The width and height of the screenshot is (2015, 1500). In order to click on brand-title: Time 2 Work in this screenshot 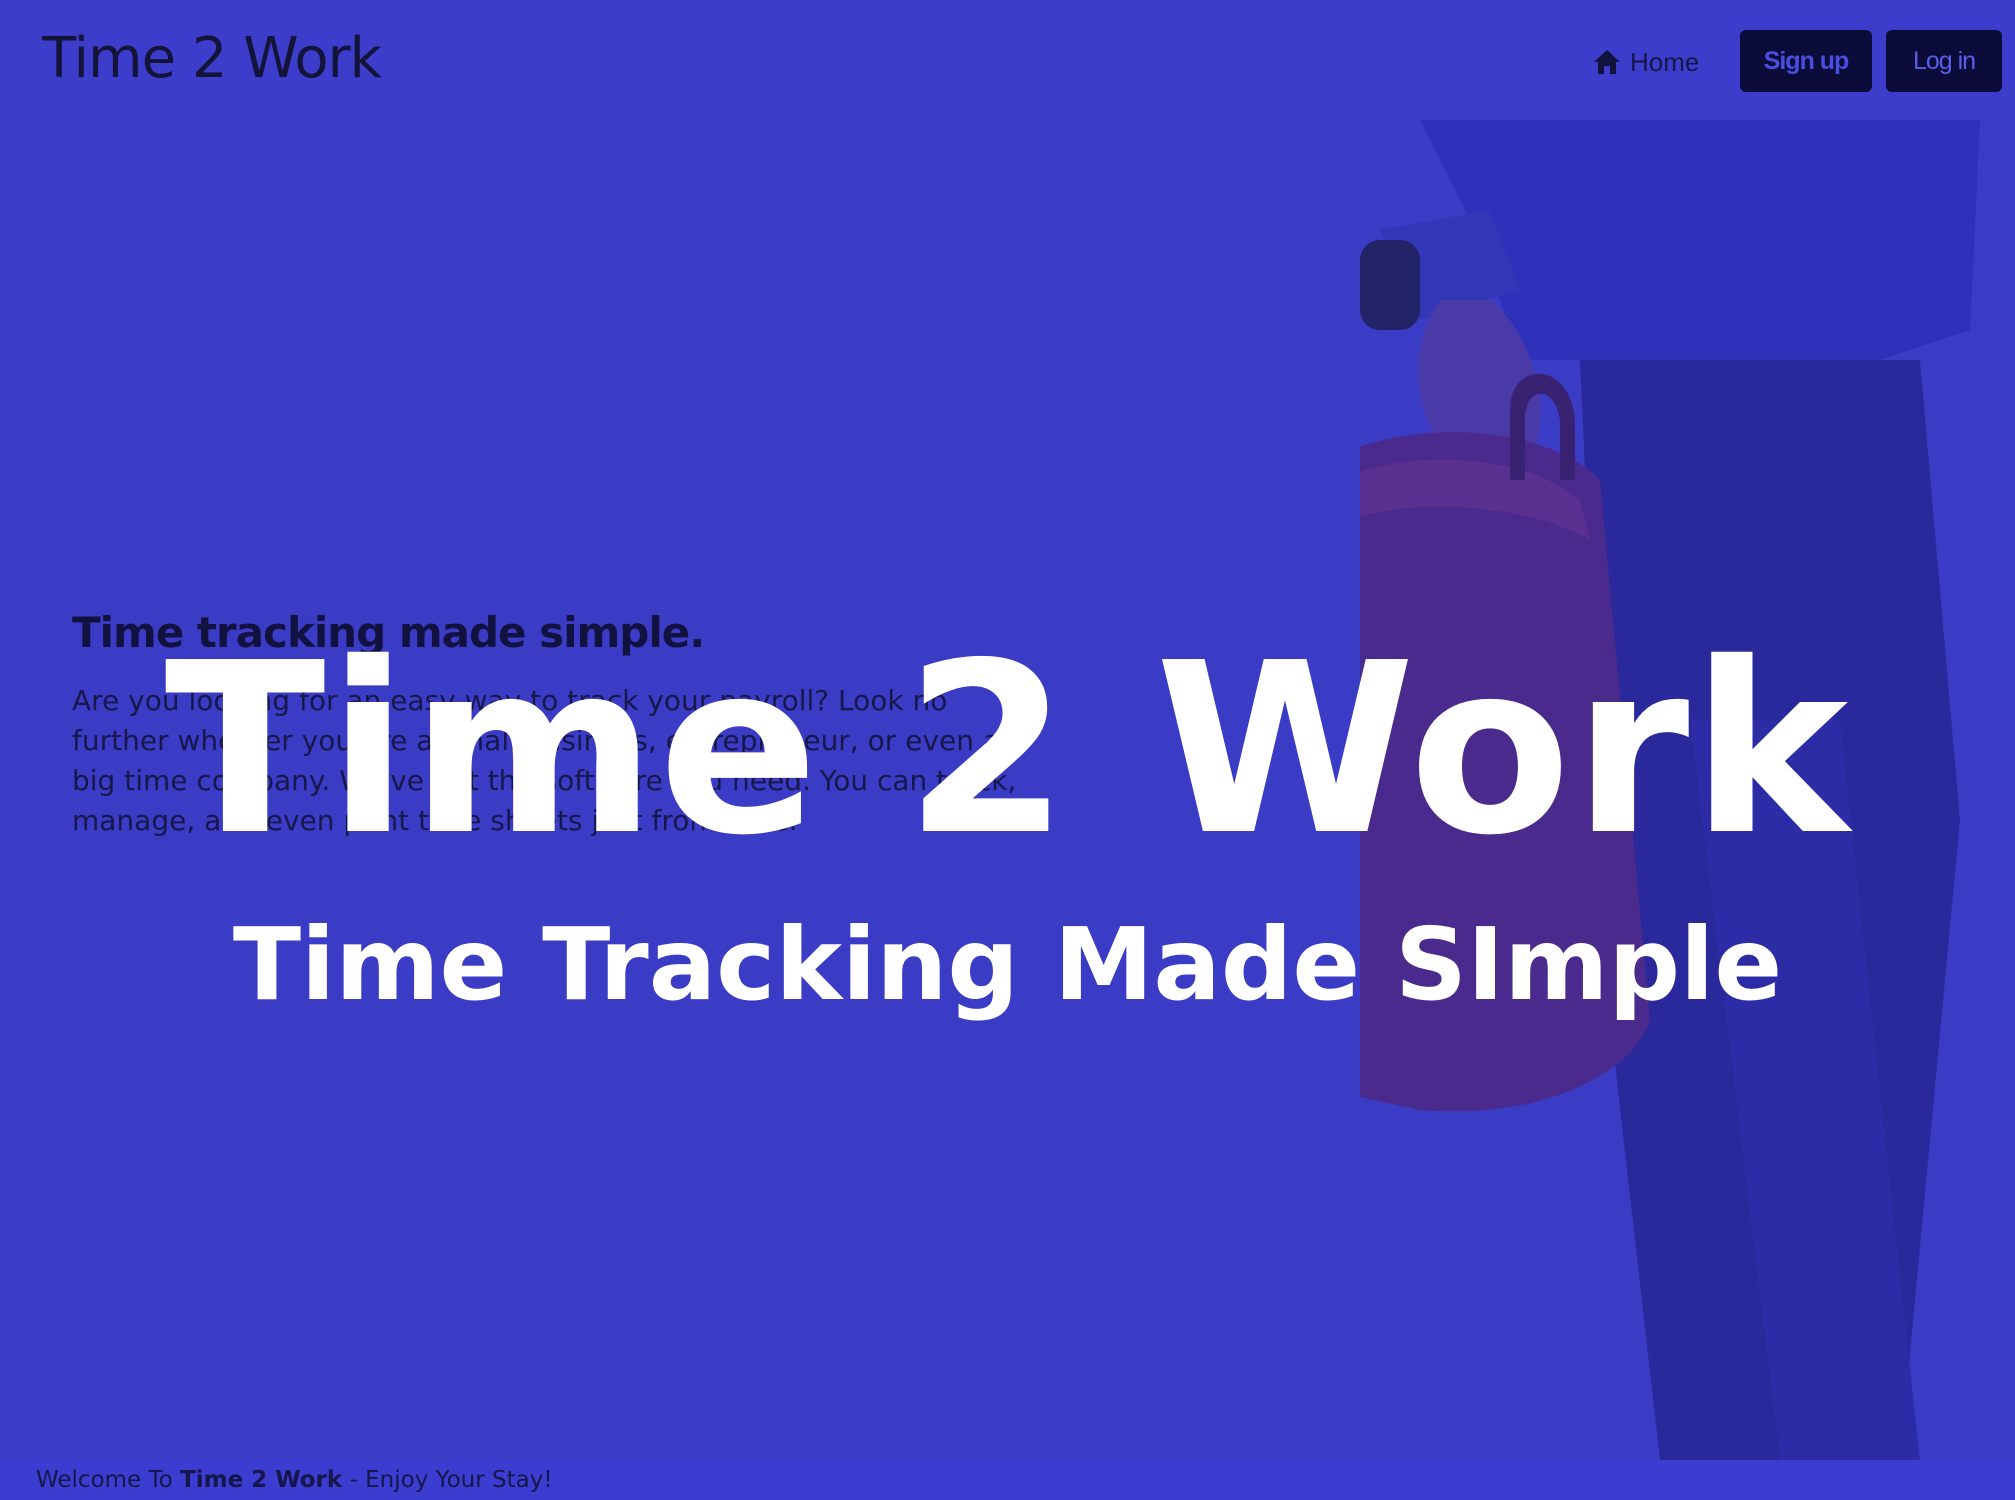, I will do `click(212, 58)`.